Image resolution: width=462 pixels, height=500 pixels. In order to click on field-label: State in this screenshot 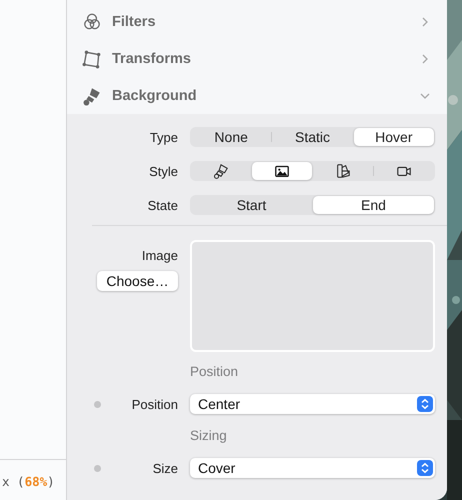, I will do `click(162, 205)`.